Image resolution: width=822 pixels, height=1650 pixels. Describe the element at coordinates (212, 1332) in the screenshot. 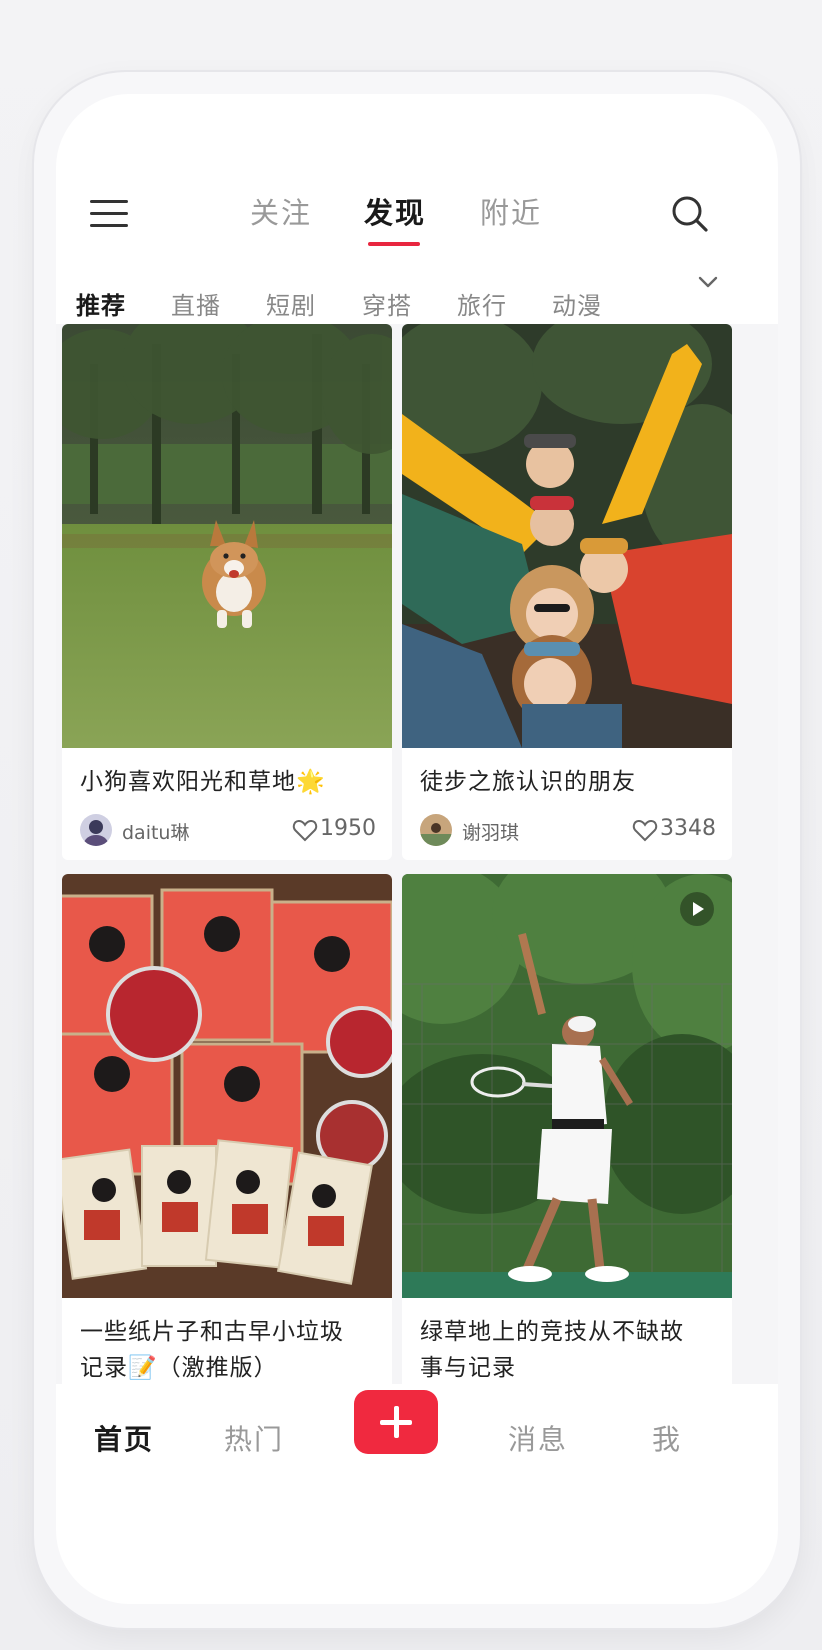

I see `card-title-line1: 一些纸片子和古早小垃圾` at that location.